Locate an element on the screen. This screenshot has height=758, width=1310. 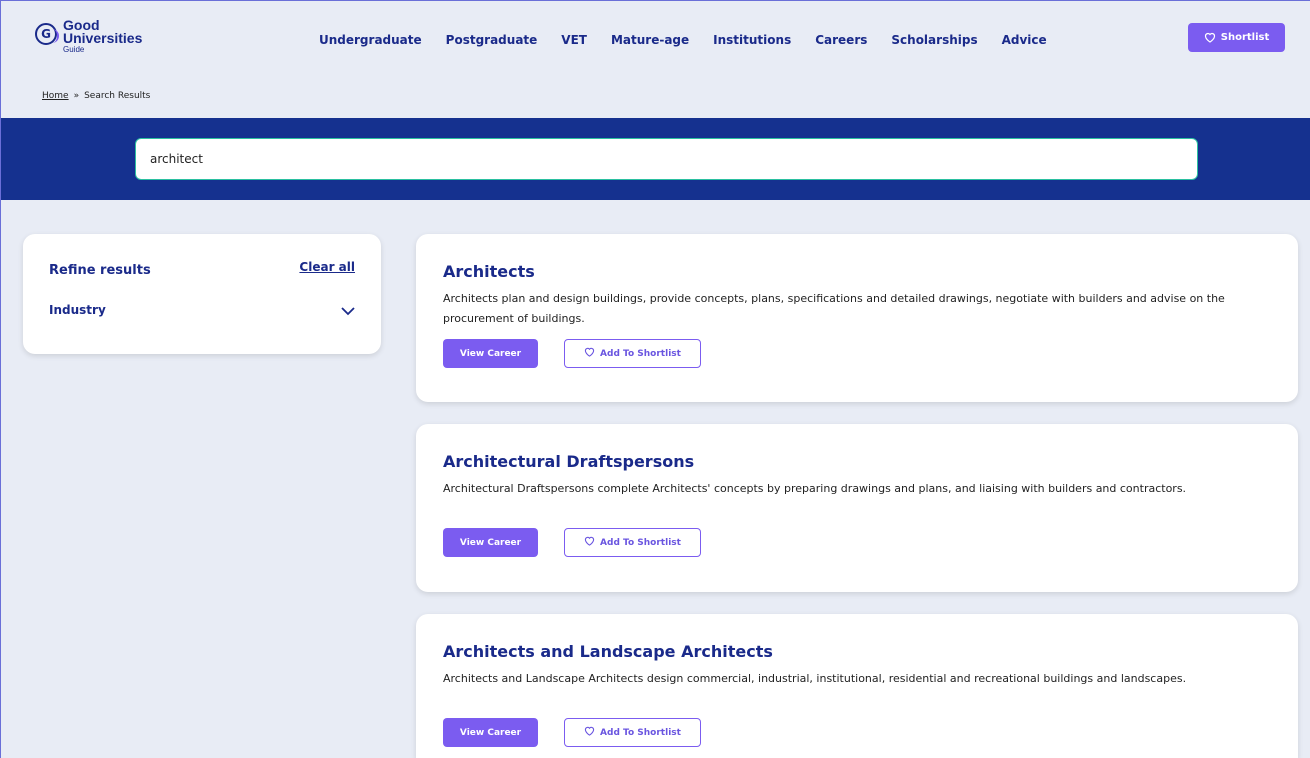
nav-institutions: Institutions is located at coordinates (752, 40).